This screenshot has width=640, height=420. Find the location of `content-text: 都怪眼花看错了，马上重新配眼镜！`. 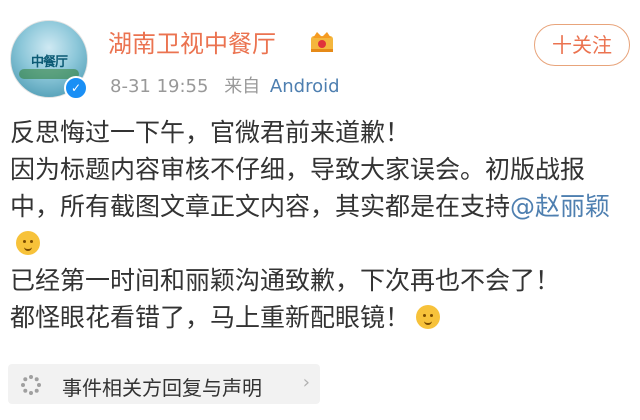

content-text: 都怪眼花看错了，马上重新配眼镜！ is located at coordinates (210, 317).